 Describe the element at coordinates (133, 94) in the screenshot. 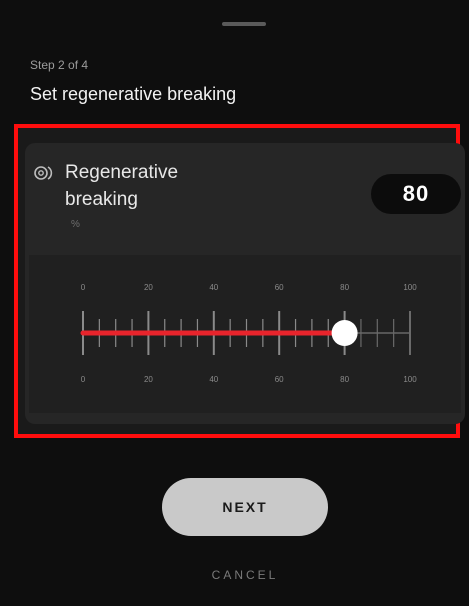

I see `page-title: Set regenerative breaking` at that location.